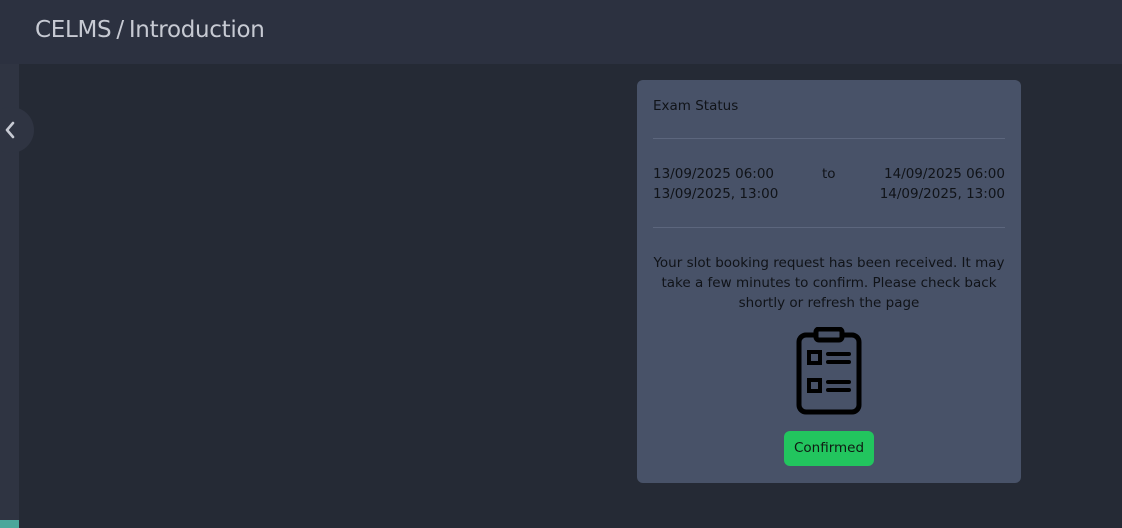 This screenshot has height=528, width=1122. I want to click on chevron-left-icon, so click(10, 130).